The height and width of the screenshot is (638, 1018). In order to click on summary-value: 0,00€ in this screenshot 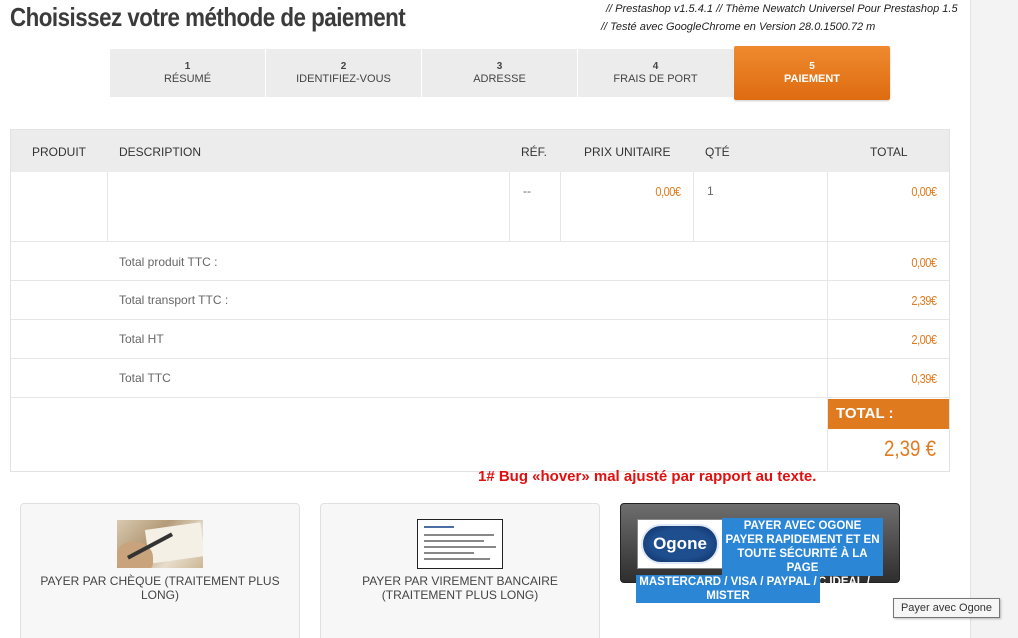, I will do `click(924, 262)`.